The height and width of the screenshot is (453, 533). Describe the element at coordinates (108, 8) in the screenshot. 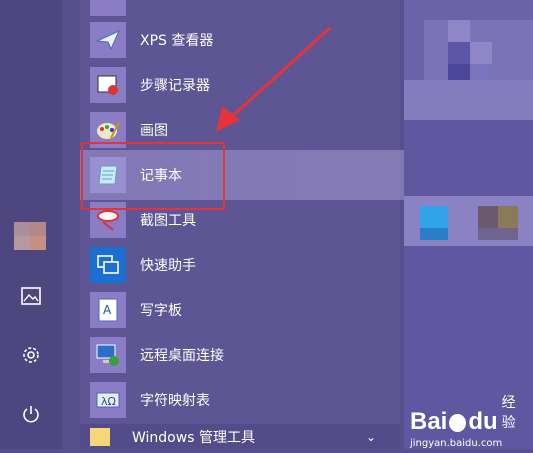

I see `previous-app-icon` at that location.